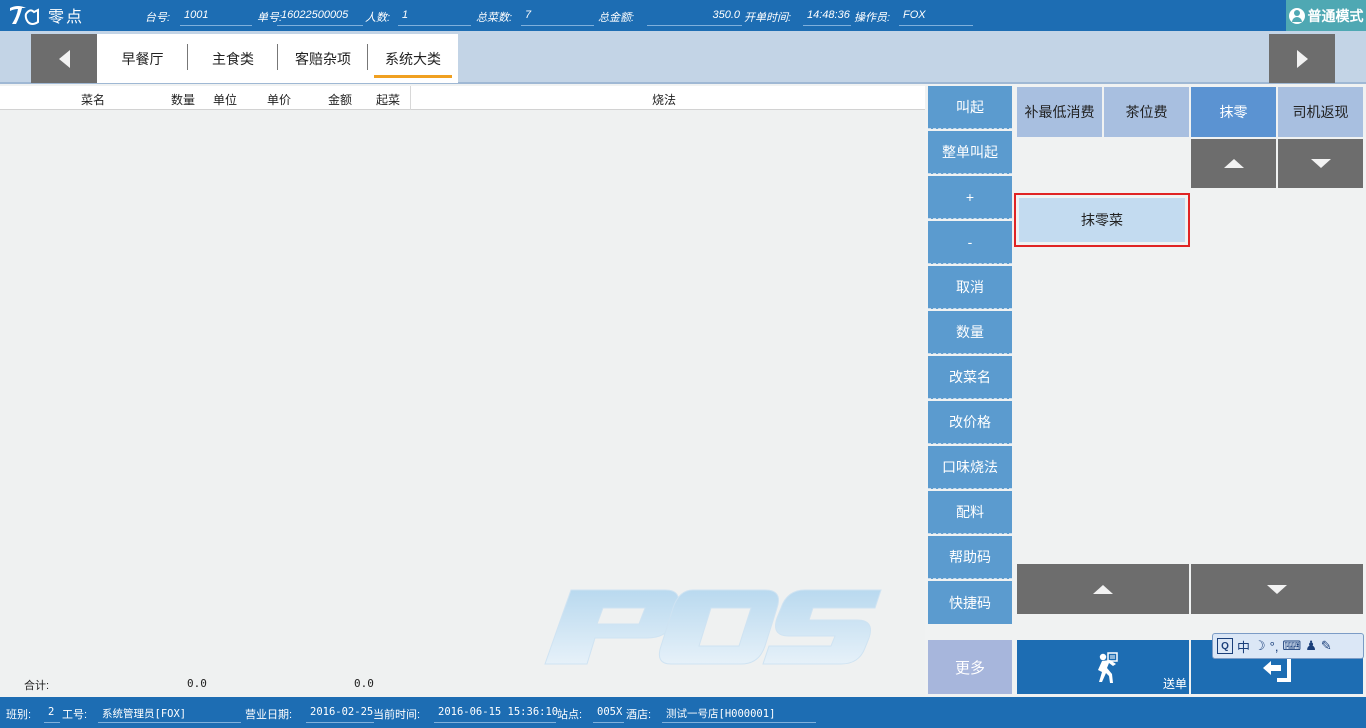 The height and width of the screenshot is (728, 1366). I want to click on more-button: 更多, so click(970, 667).